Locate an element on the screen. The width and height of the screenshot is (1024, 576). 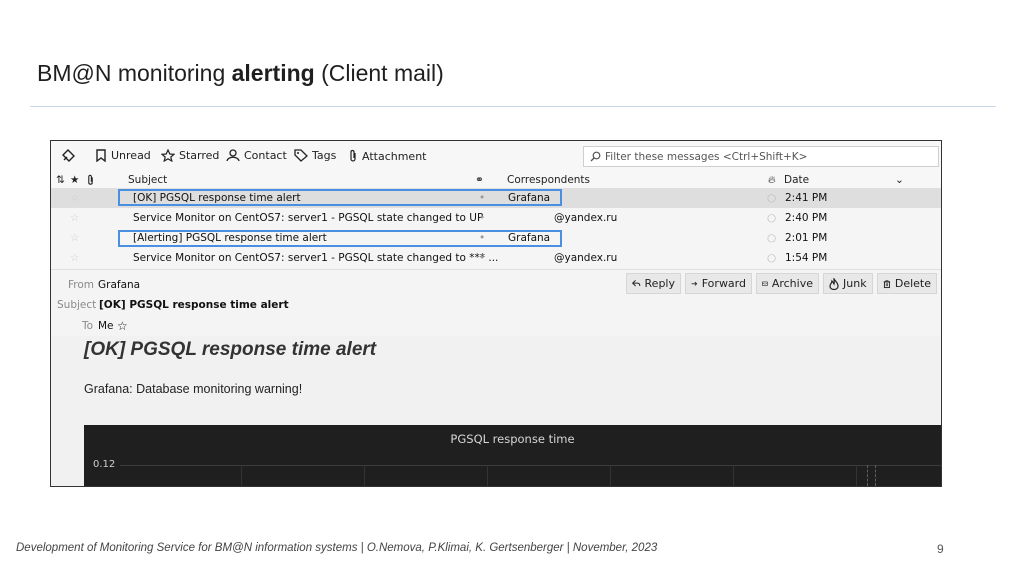
starred-label: Starred is located at coordinates (199, 155).